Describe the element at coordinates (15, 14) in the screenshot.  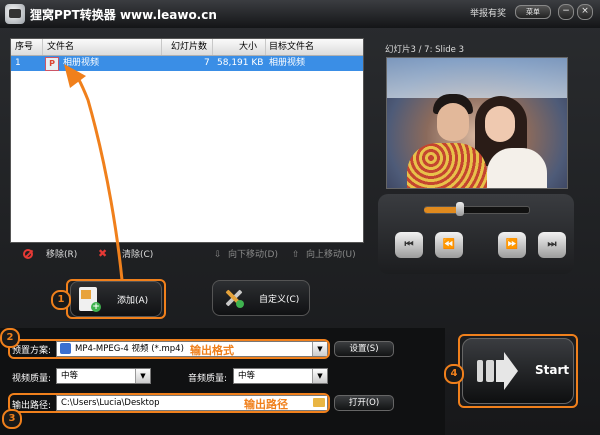
I see `app-logo-icon` at that location.